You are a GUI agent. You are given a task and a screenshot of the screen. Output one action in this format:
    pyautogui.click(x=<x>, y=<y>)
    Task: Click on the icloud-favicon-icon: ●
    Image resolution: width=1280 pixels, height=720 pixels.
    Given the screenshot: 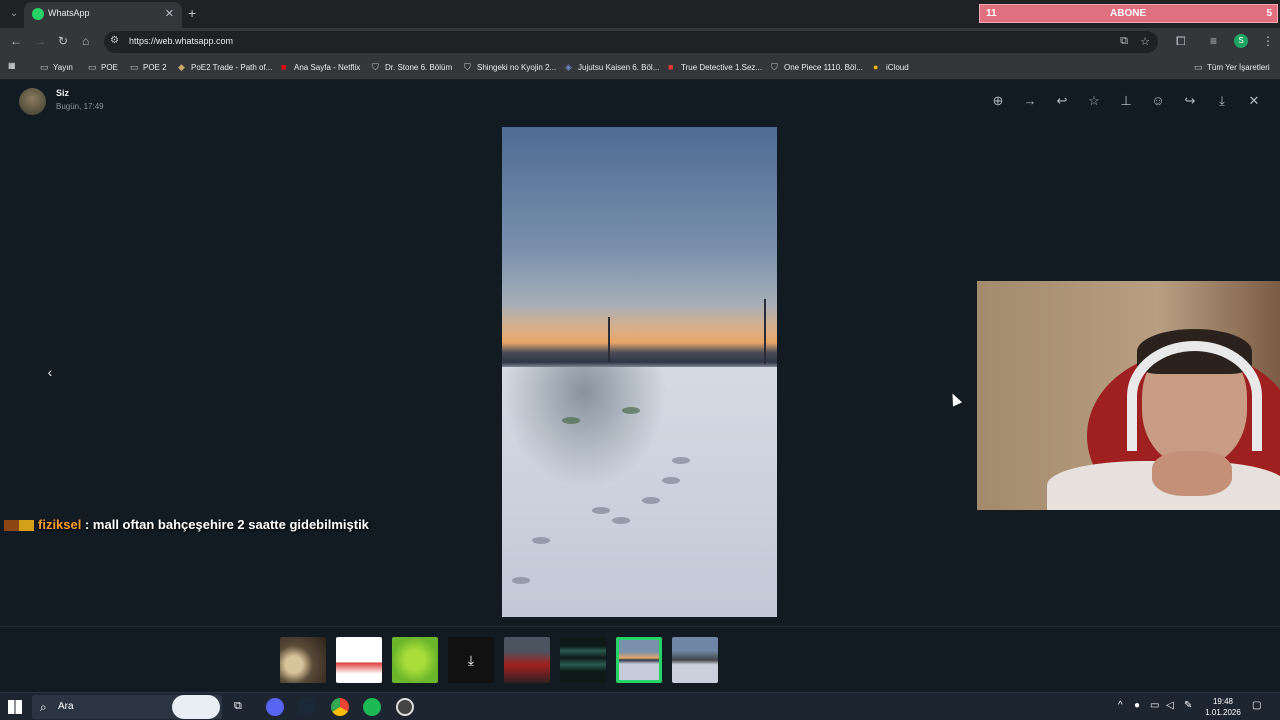 What is the action you would take?
    pyautogui.click(x=876, y=67)
    